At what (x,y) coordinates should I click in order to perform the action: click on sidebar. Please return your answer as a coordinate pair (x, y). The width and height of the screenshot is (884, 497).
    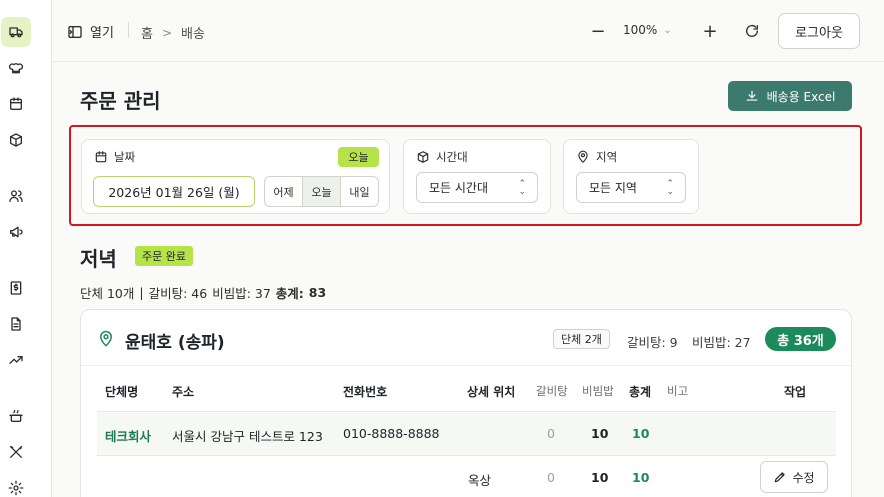
    Looking at the image, I should click on (26, 248).